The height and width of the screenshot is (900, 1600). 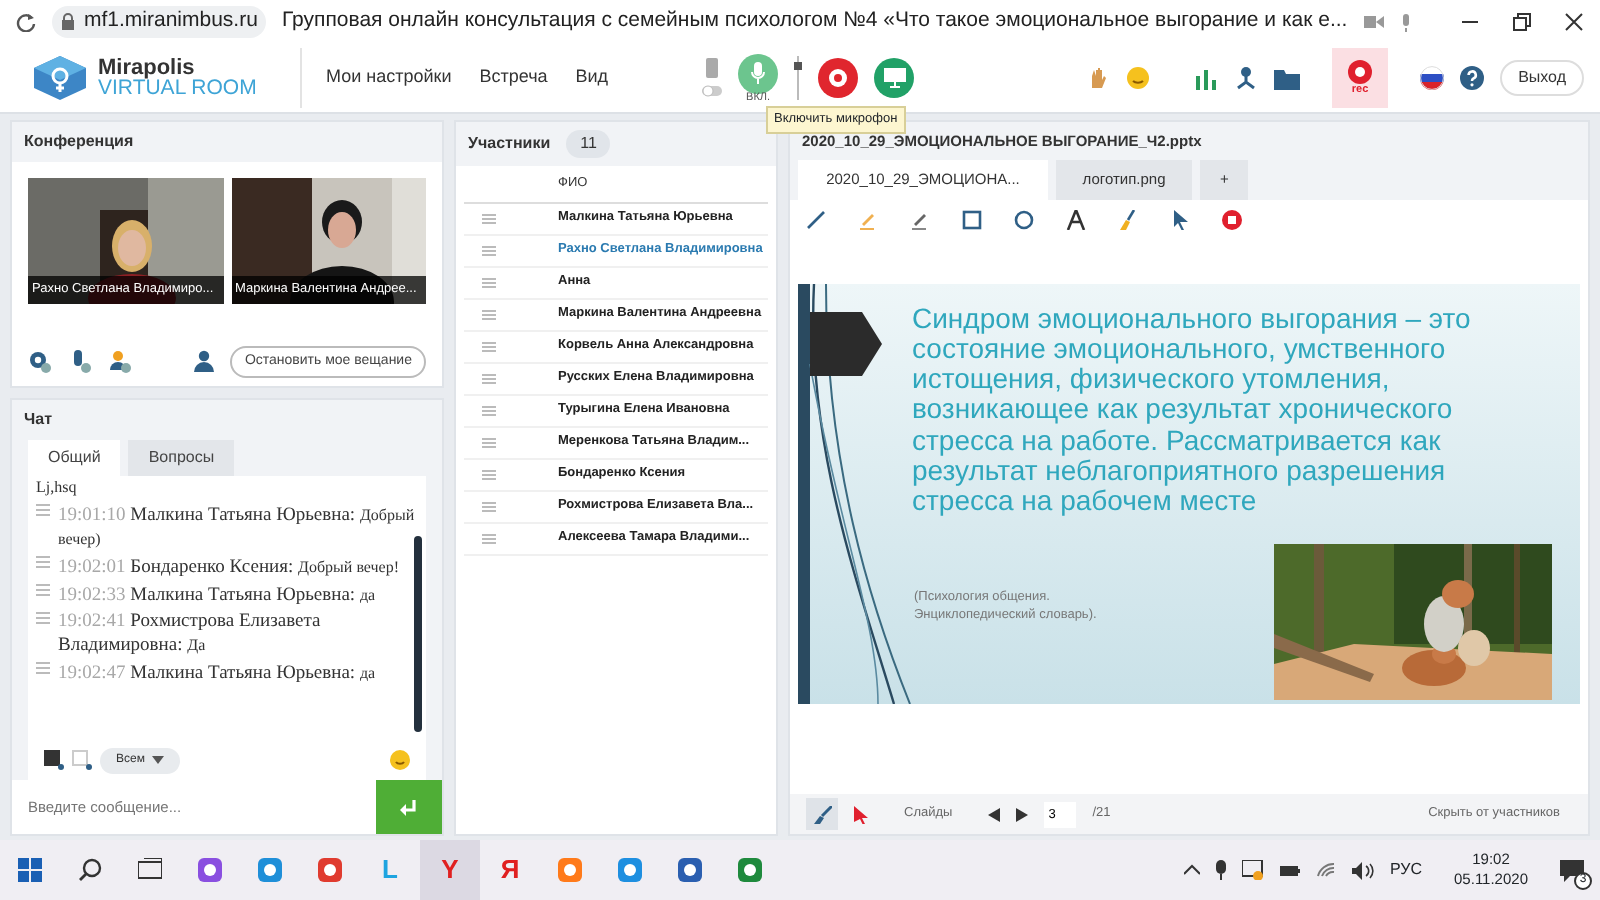 I want to click on menu-item: Вид, so click(x=592, y=78).